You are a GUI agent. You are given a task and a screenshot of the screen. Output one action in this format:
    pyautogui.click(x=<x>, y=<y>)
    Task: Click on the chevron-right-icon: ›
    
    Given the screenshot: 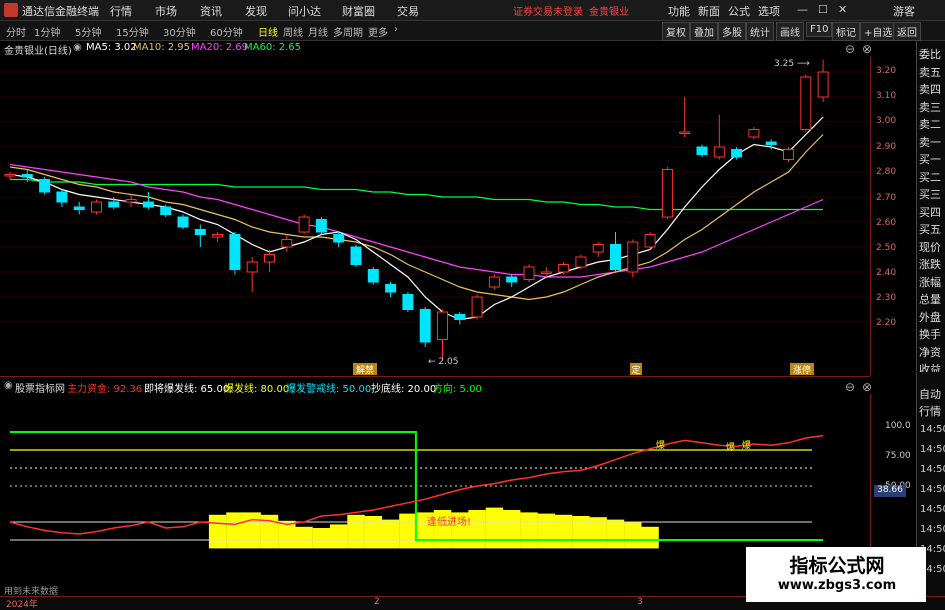 What is the action you would take?
    pyautogui.click(x=396, y=29)
    